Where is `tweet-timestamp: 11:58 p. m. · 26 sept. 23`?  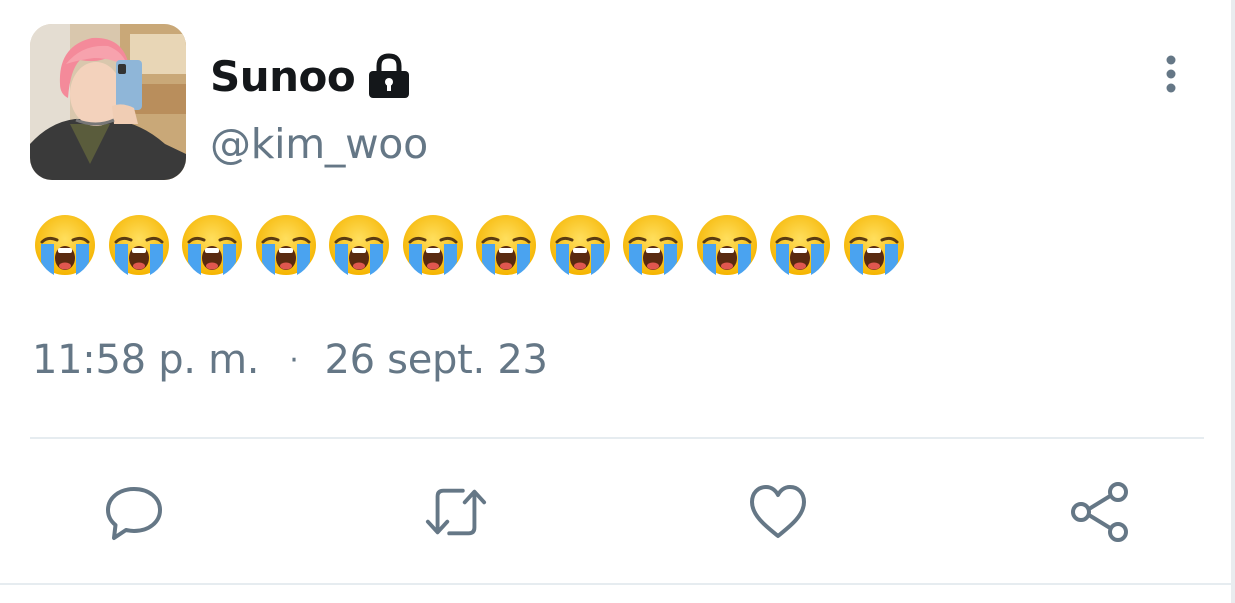
tweet-timestamp: 11:58 p. m. · 26 sept. 23 is located at coordinates (290, 360).